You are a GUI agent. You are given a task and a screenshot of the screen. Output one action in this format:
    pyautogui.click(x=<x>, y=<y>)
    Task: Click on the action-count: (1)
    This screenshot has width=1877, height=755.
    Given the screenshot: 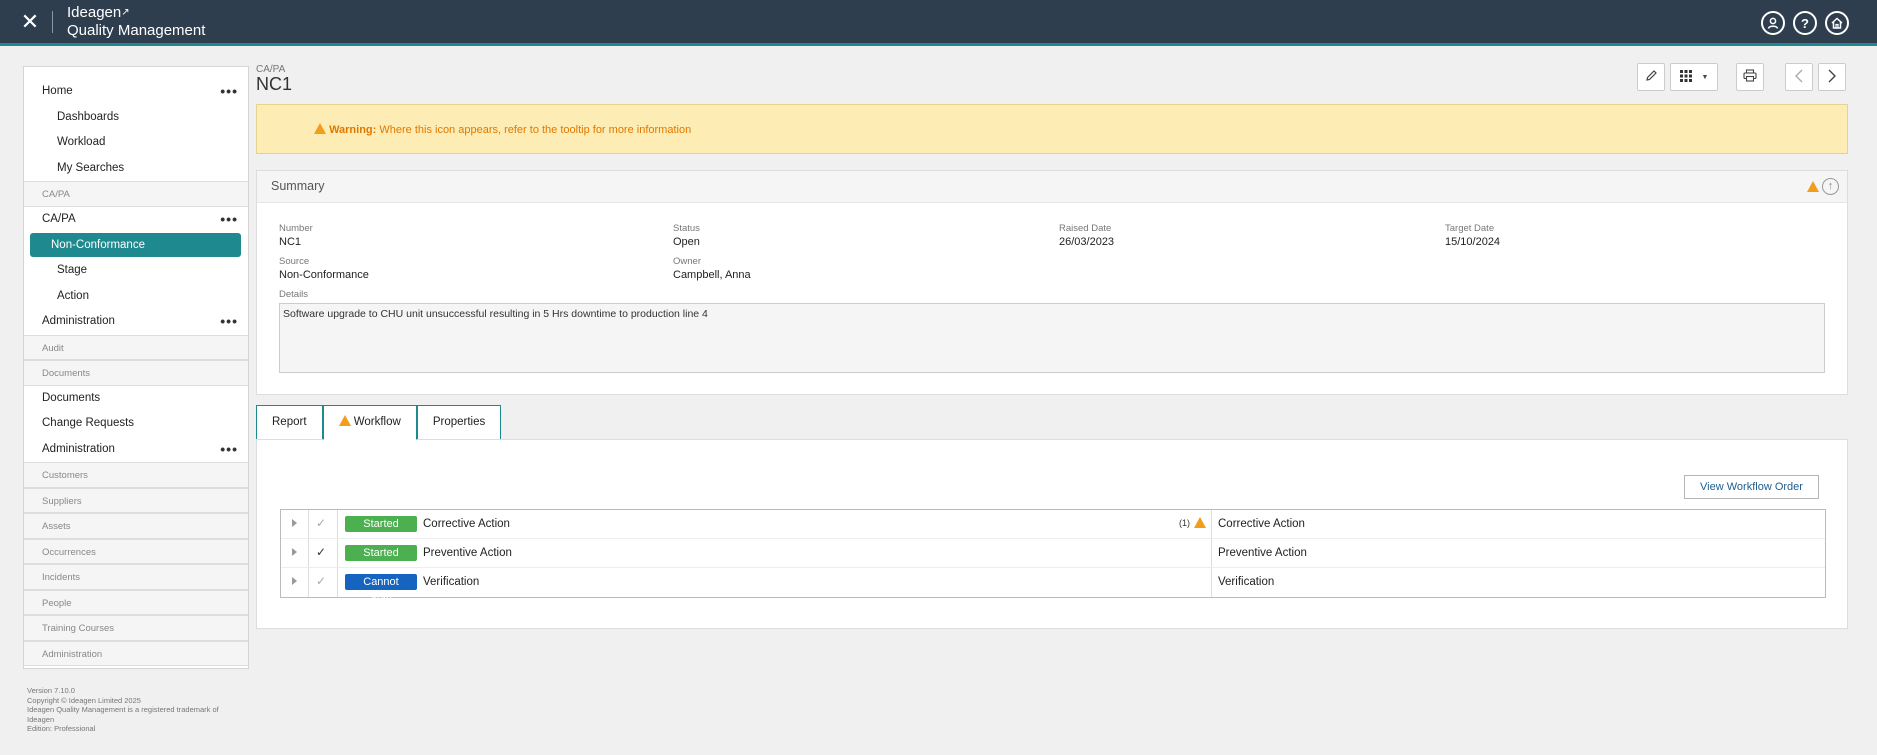 What is the action you would take?
    pyautogui.click(x=1192, y=522)
    